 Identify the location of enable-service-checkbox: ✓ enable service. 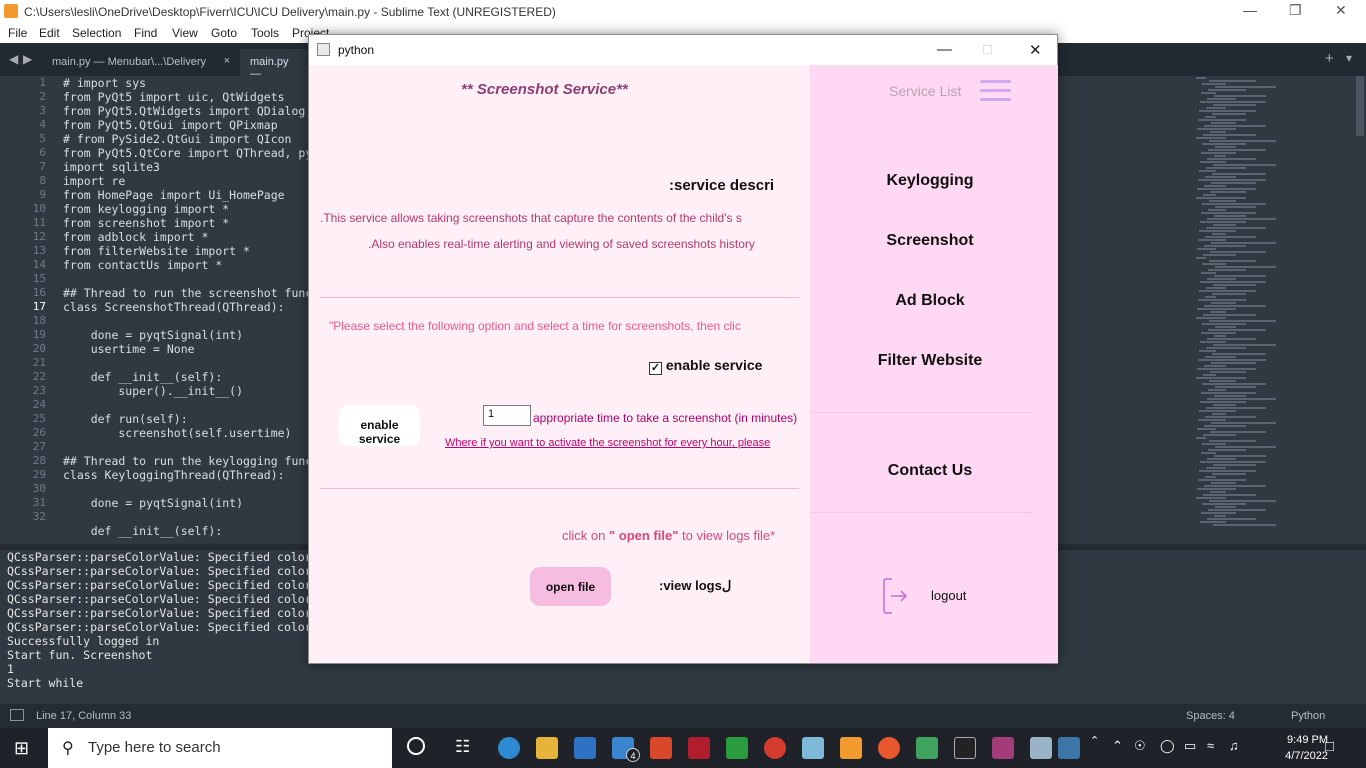
(705, 366).